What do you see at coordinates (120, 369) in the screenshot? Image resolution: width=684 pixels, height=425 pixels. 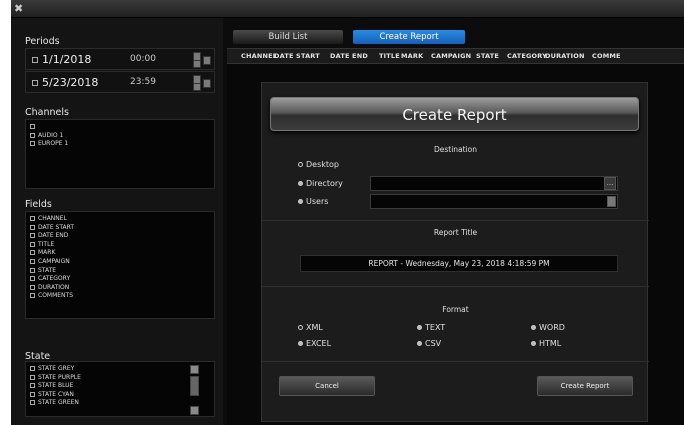 I see `state-item: STATE GREY` at bounding box center [120, 369].